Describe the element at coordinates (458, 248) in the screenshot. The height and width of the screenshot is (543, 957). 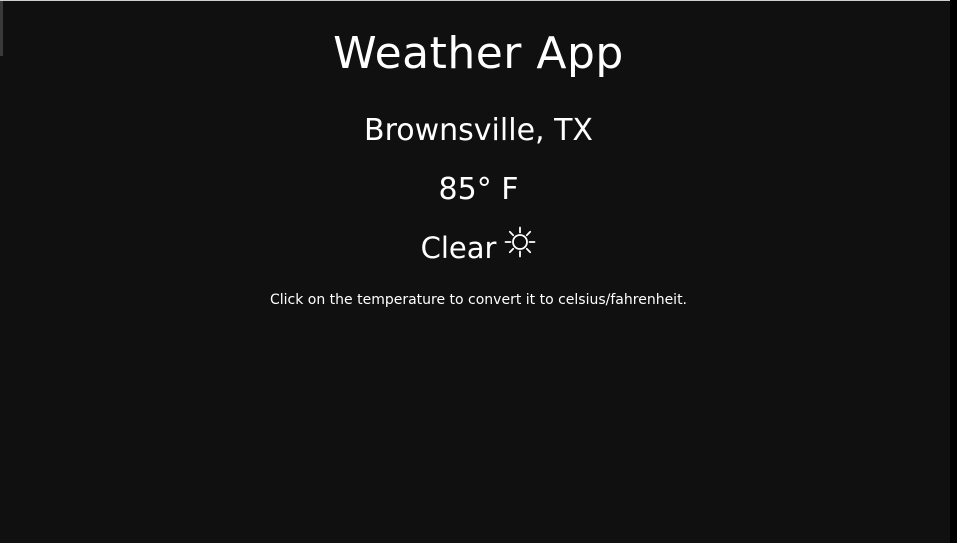
I see `condition-label: Clear` at that location.